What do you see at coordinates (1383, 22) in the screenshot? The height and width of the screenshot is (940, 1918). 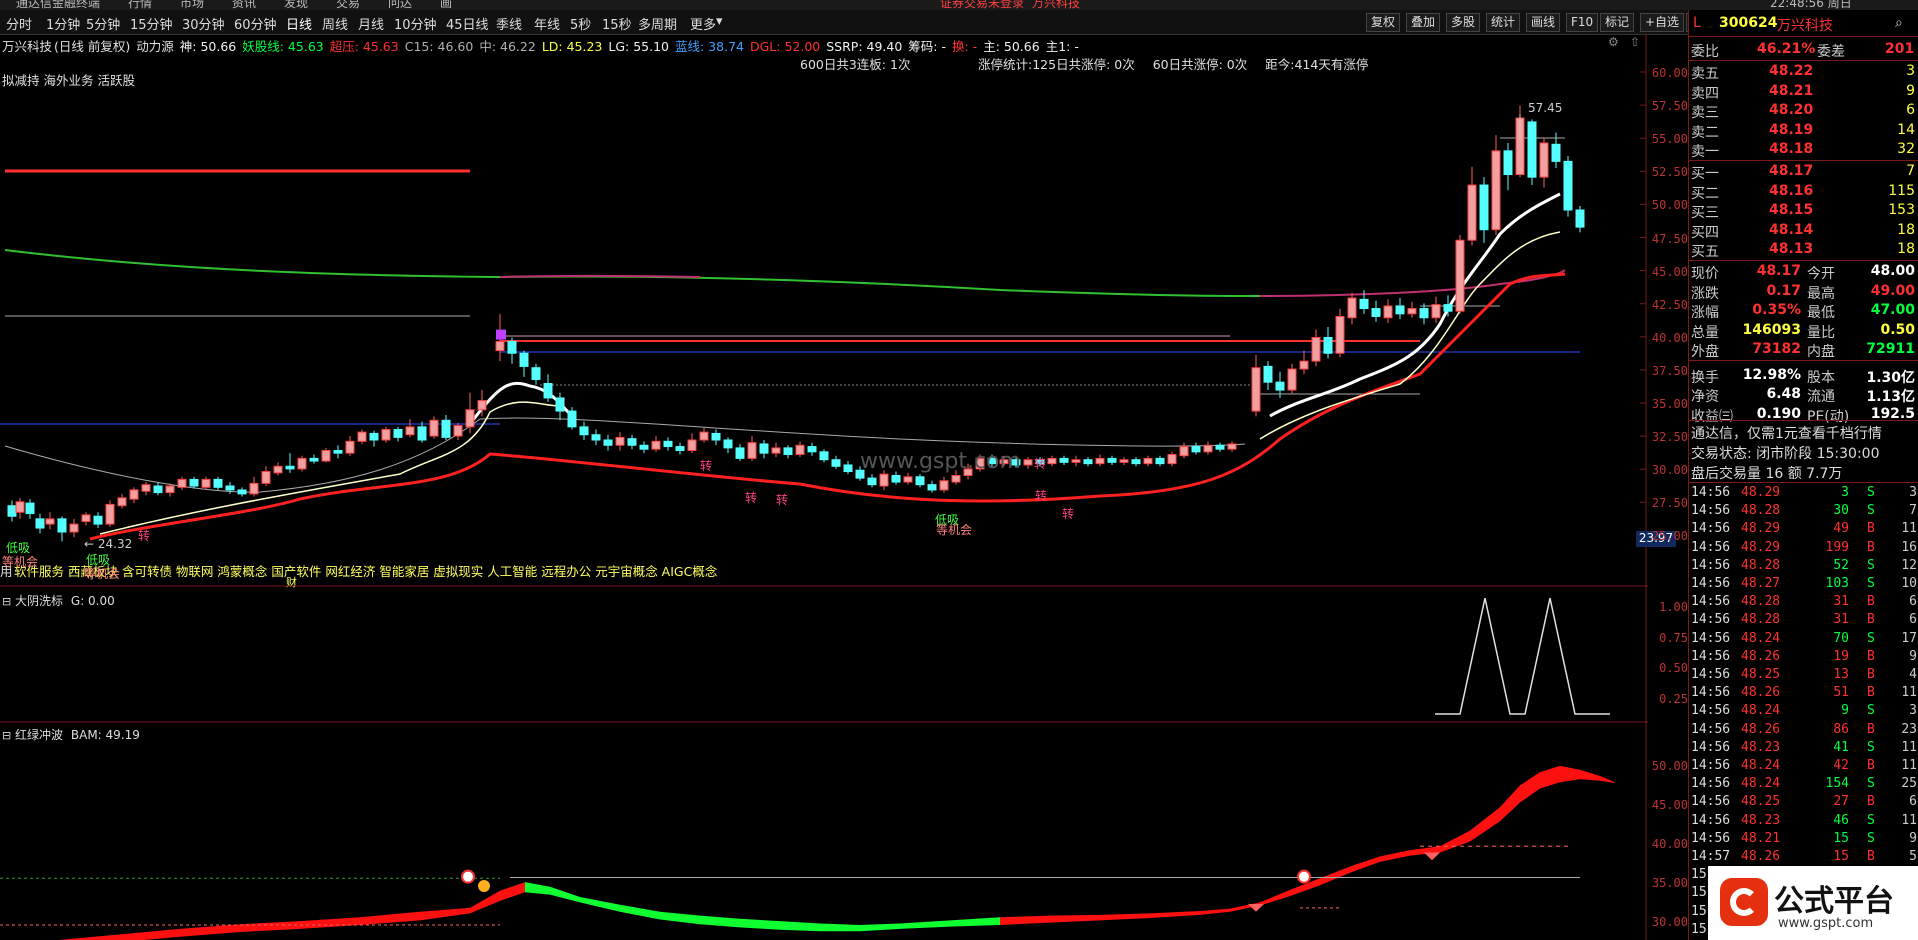 I see `tool-button-0: 复权` at bounding box center [1383, 22].